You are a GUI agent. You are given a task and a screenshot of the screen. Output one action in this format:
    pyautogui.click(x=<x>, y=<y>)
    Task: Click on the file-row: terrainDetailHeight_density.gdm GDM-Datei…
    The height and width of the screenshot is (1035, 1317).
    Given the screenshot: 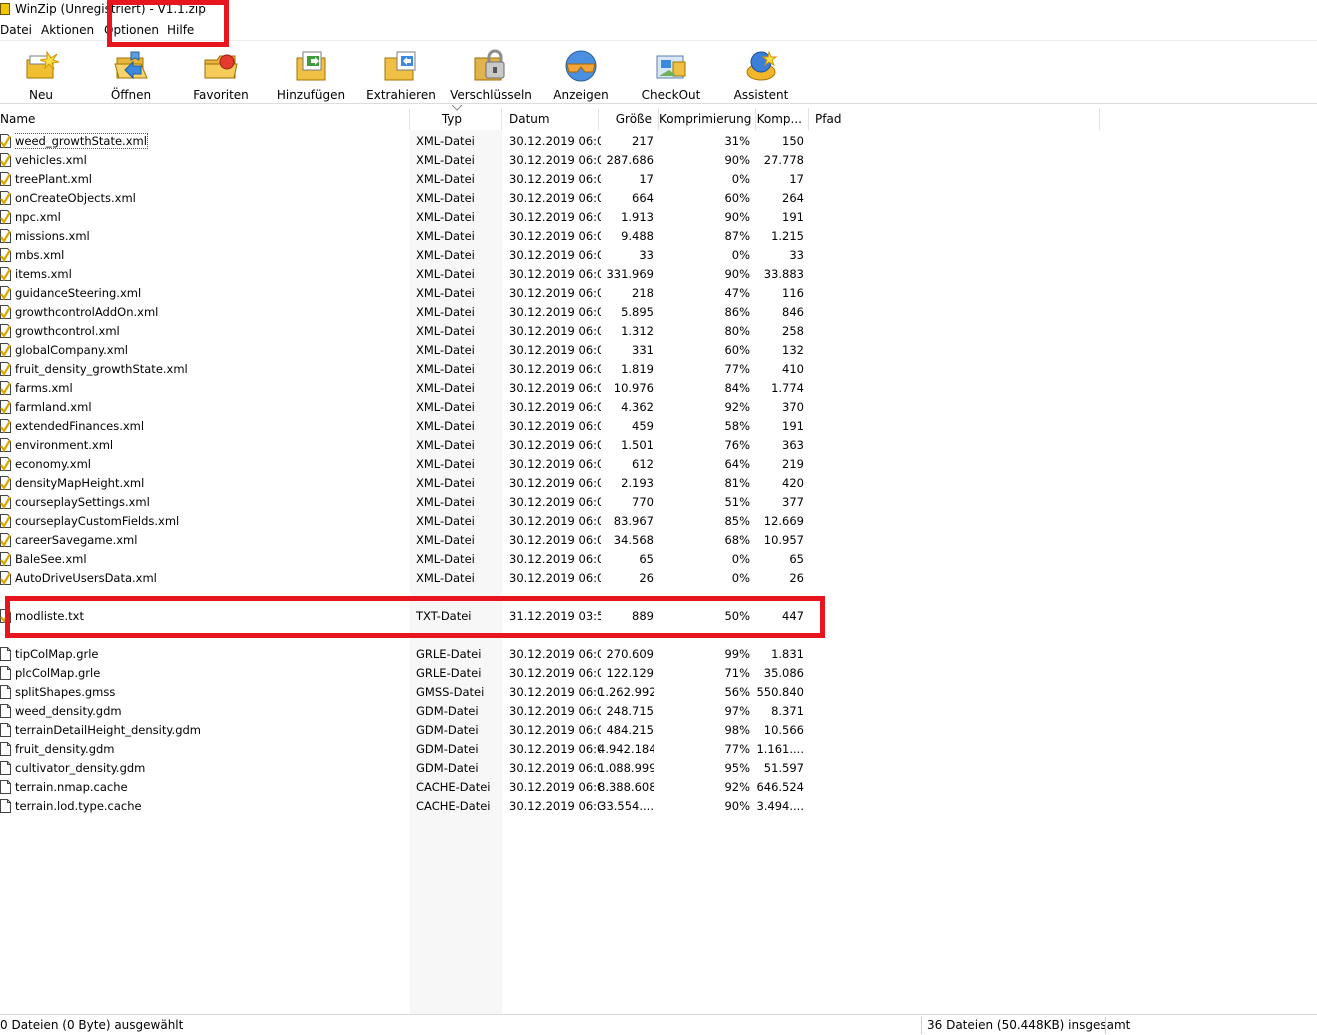 What is the action you would take?
    pyautogui.click(x=550, y=730)
    